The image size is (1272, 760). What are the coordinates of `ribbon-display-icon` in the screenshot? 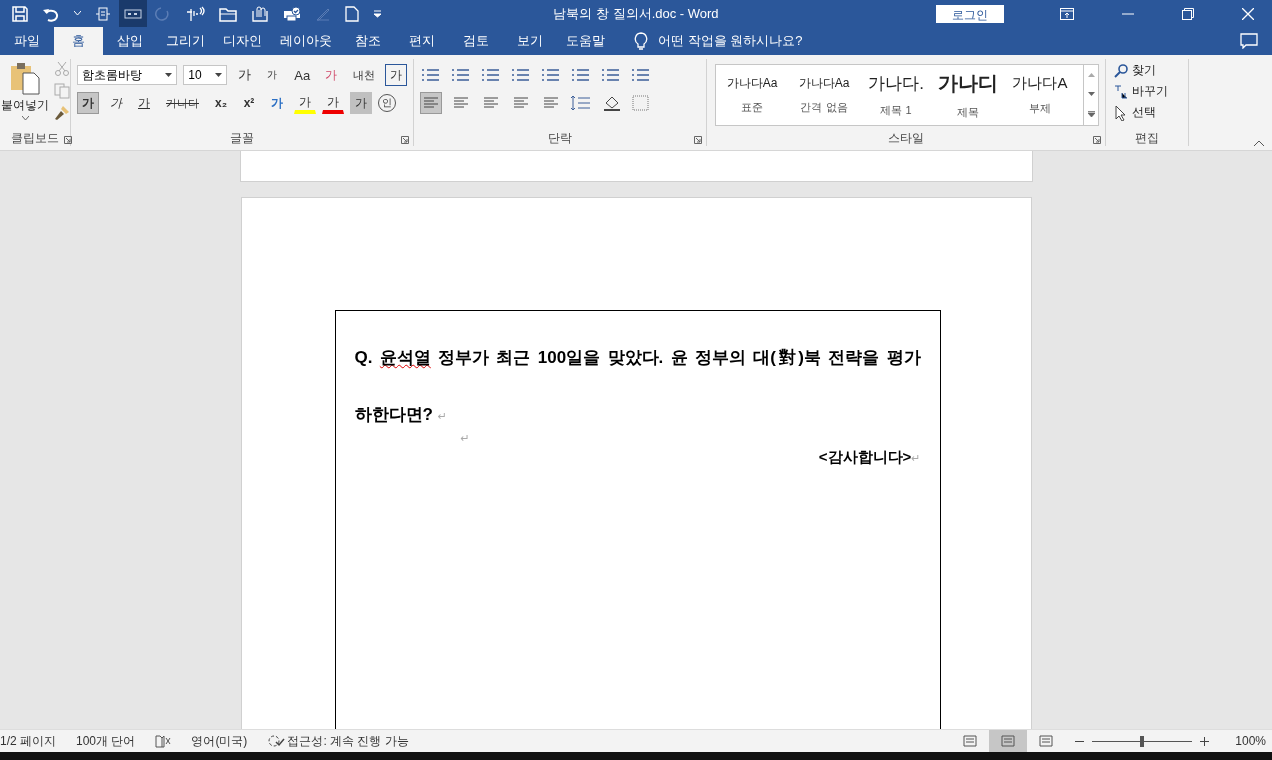 It's located at (1067, 13).